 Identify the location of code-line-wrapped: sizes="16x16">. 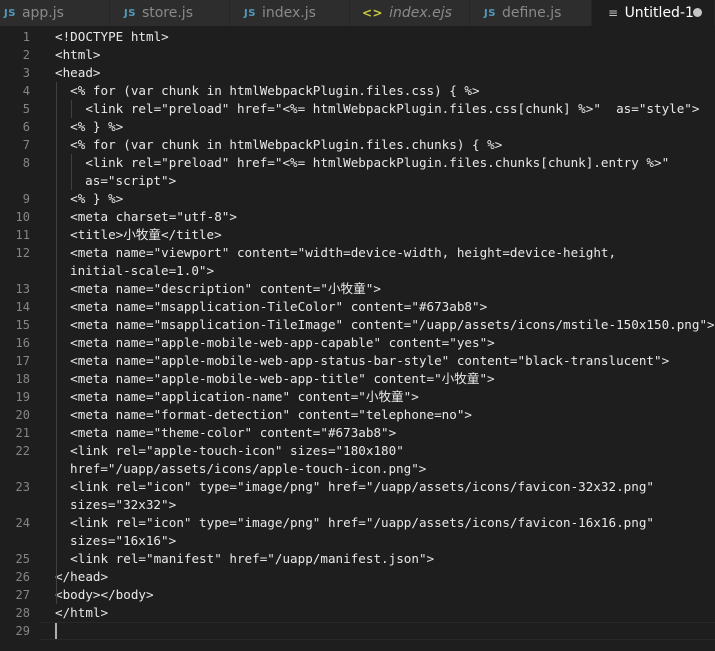
(357, 541).